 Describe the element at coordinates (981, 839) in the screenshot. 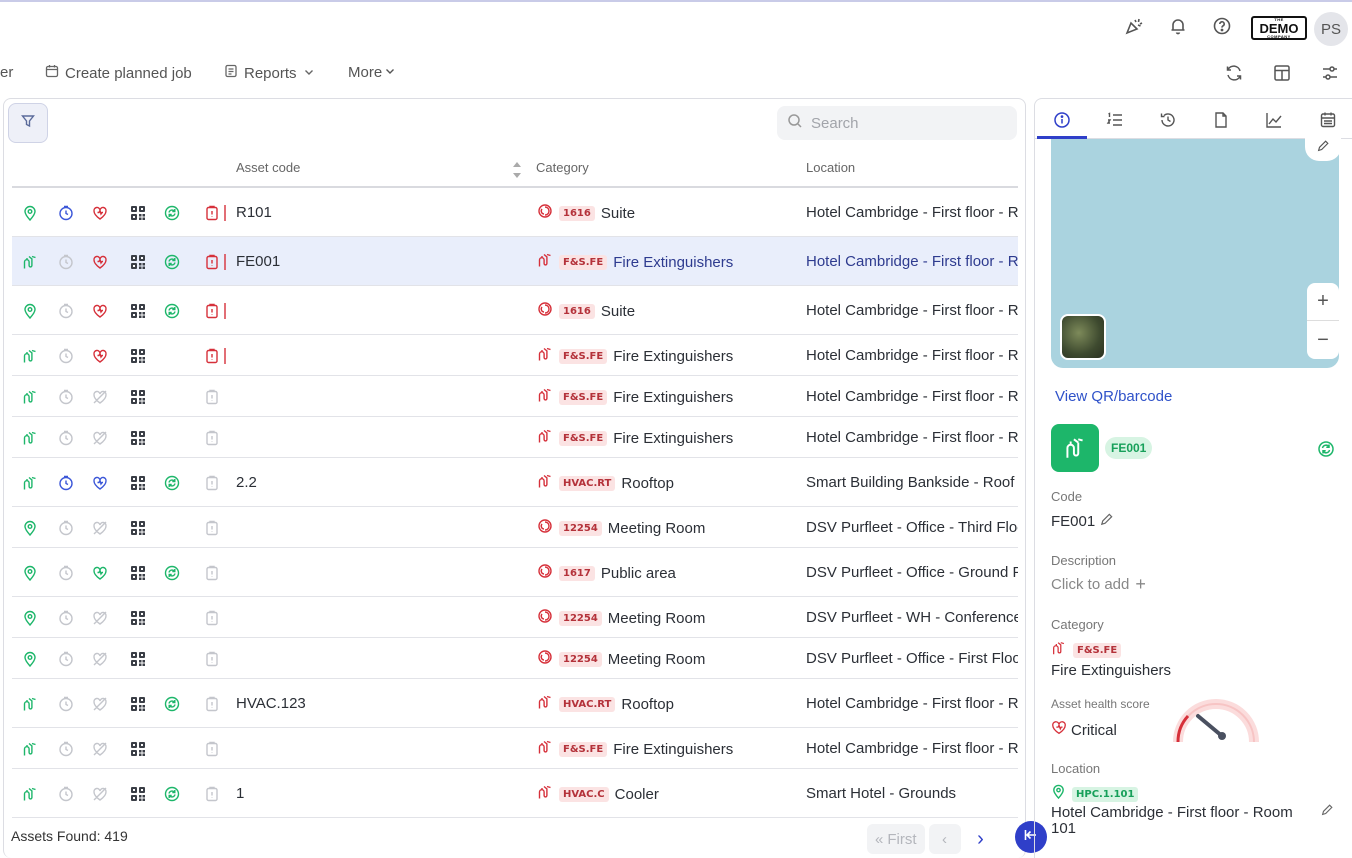

I see `next-page-button: ›` at that location.